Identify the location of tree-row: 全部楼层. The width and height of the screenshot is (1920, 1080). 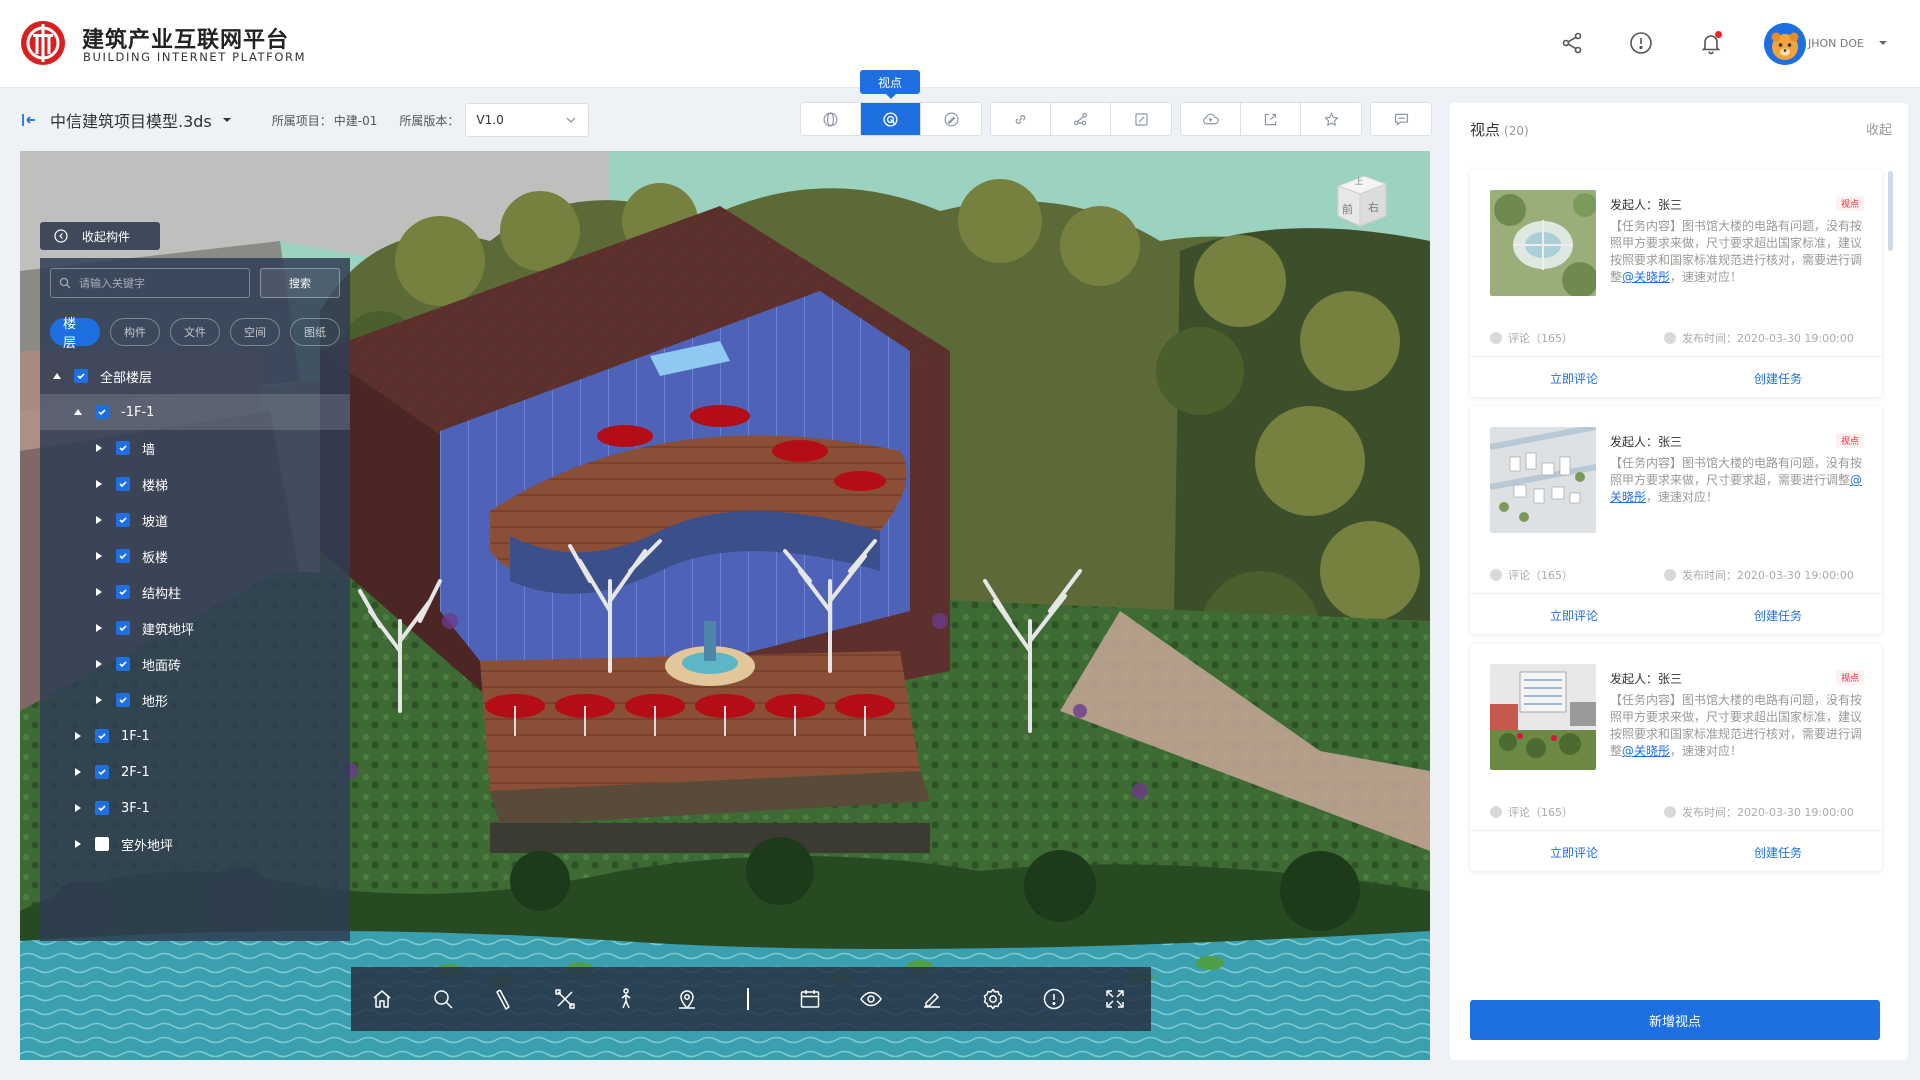
(195, 376).